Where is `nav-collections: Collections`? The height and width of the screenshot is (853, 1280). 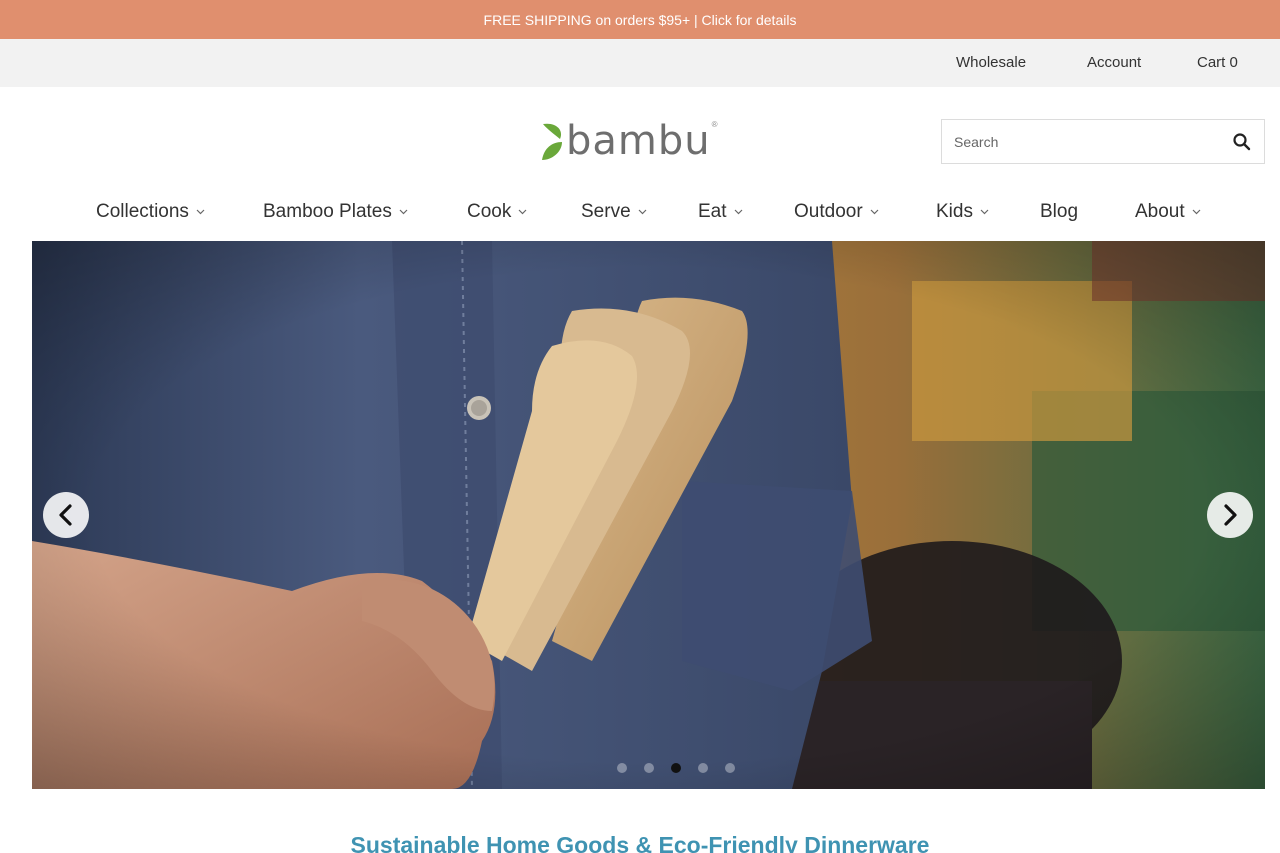
nav-collections: Collections is located at coordinates (150, 212).